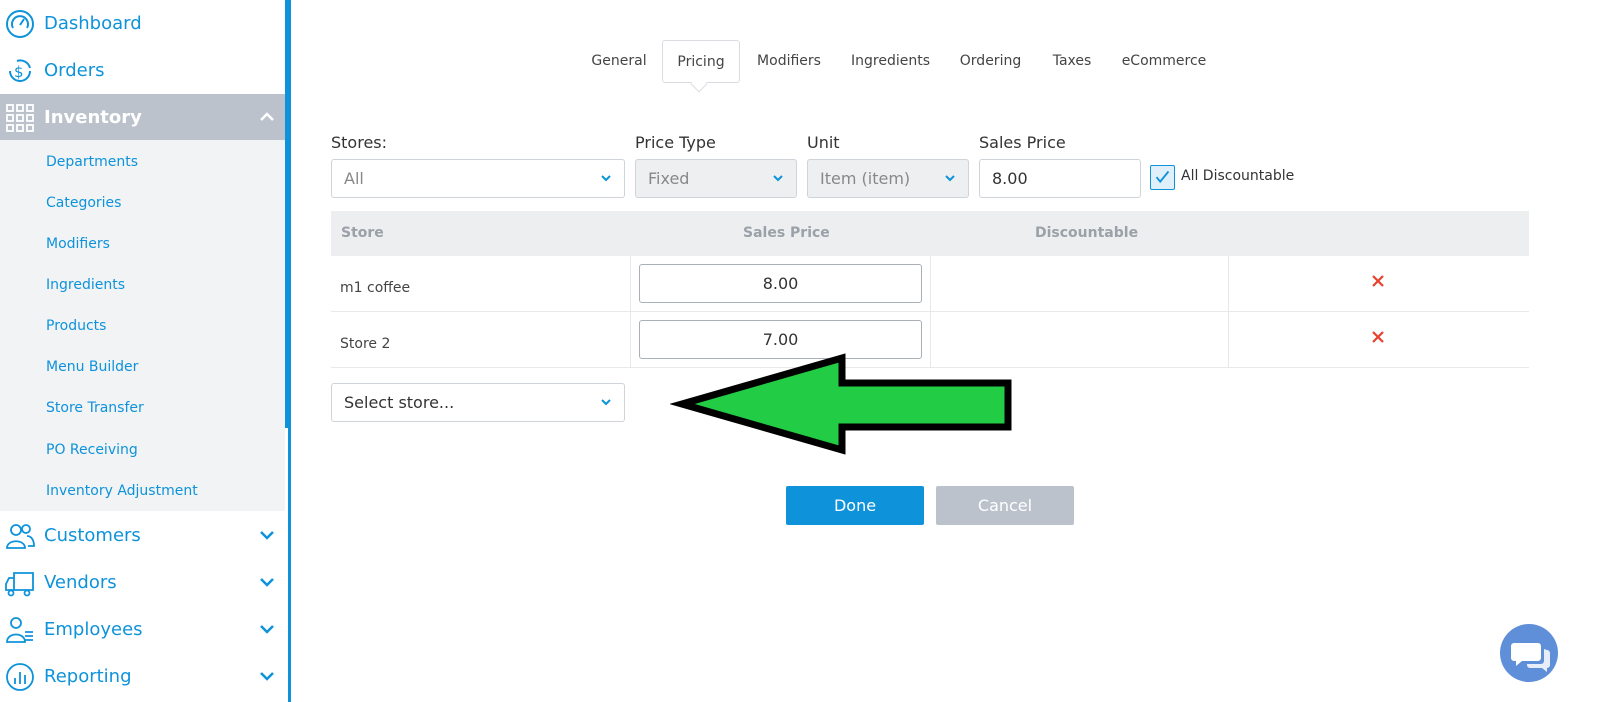 This screenshot has height=702, width=1597. I want to click on submenu-categories: Categories, so click(83, 203).